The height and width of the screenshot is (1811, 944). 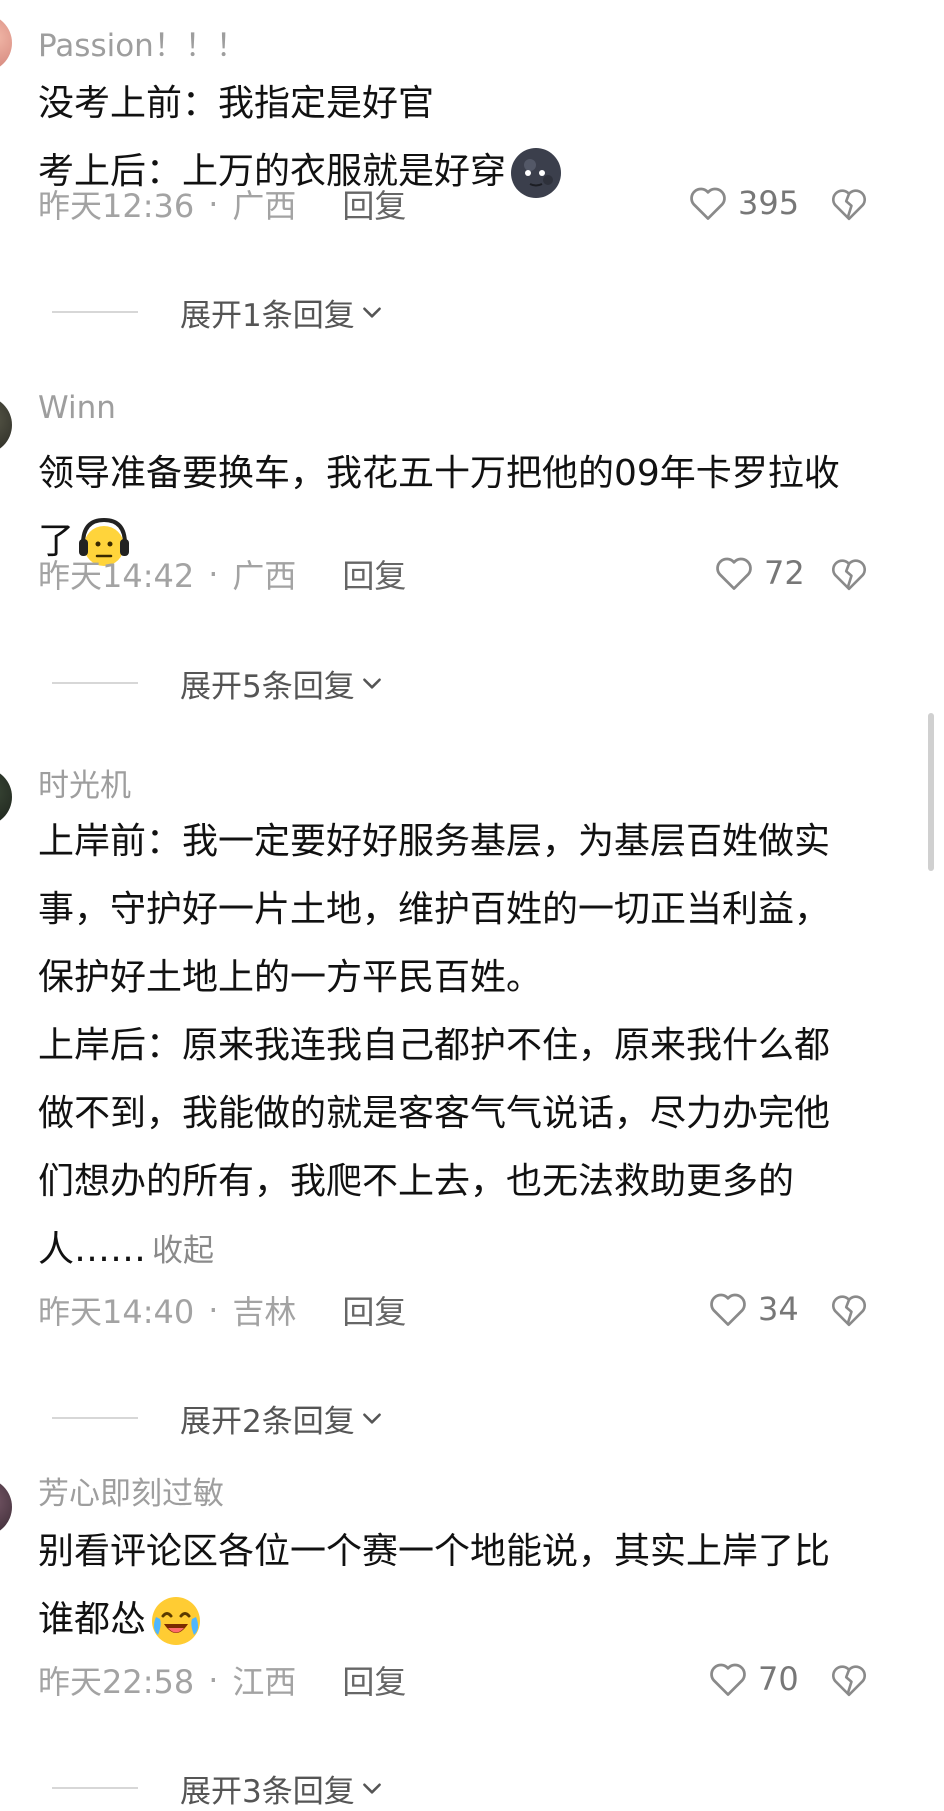 What do you see at coordinates (131, 1490) in the screenshot?
I see `username: 芳心即刻过敏` at bounding box center [131, 1490].